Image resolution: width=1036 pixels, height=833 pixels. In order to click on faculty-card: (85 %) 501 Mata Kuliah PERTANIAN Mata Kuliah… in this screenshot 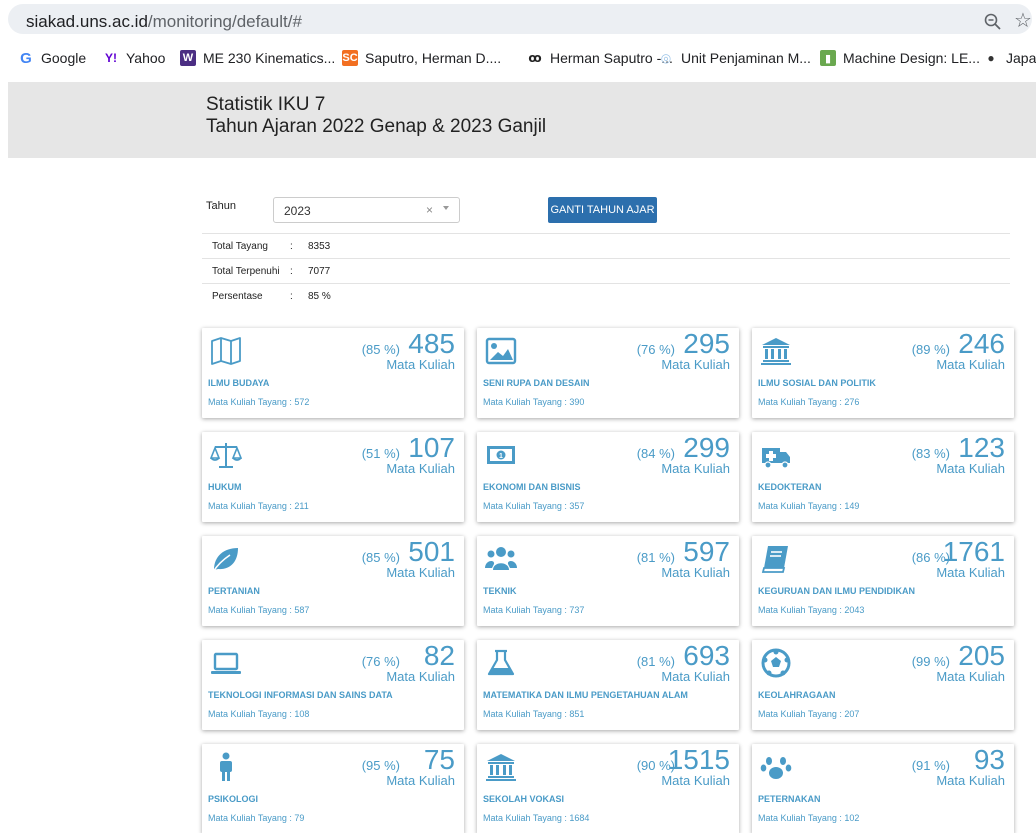, I will do `click(333, 581)`.